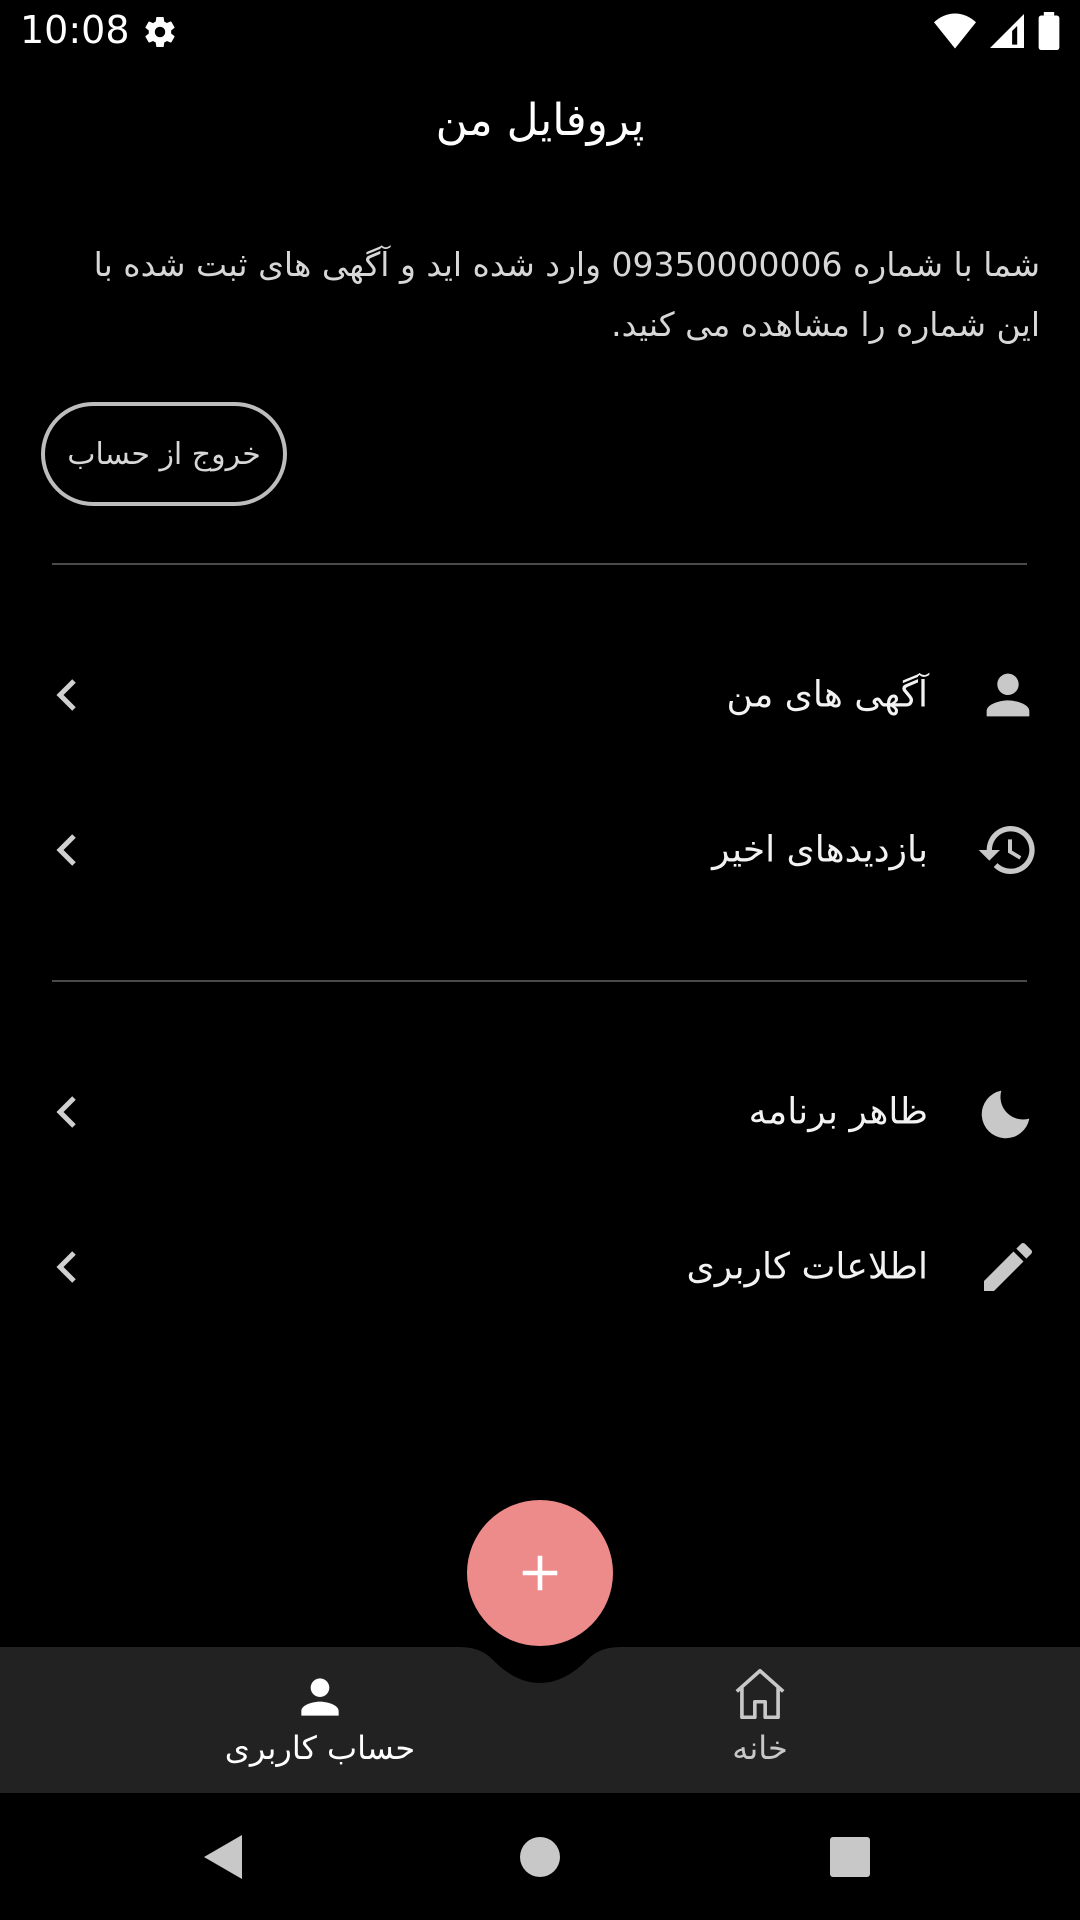 The image size is (1080, 1920). What do you see at coordinates (540, 32) in the screenshot?
I see `status-bar: 10:08` at bounding box center [540, 32].